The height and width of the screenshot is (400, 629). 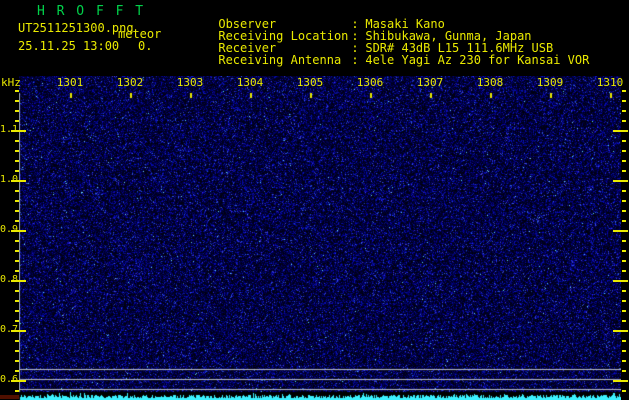 What do you see at coordinates (69, 46) in the screenshot?
I see `observation-datetime: 25.11.25 13:00` at bounding box center [69, 46].